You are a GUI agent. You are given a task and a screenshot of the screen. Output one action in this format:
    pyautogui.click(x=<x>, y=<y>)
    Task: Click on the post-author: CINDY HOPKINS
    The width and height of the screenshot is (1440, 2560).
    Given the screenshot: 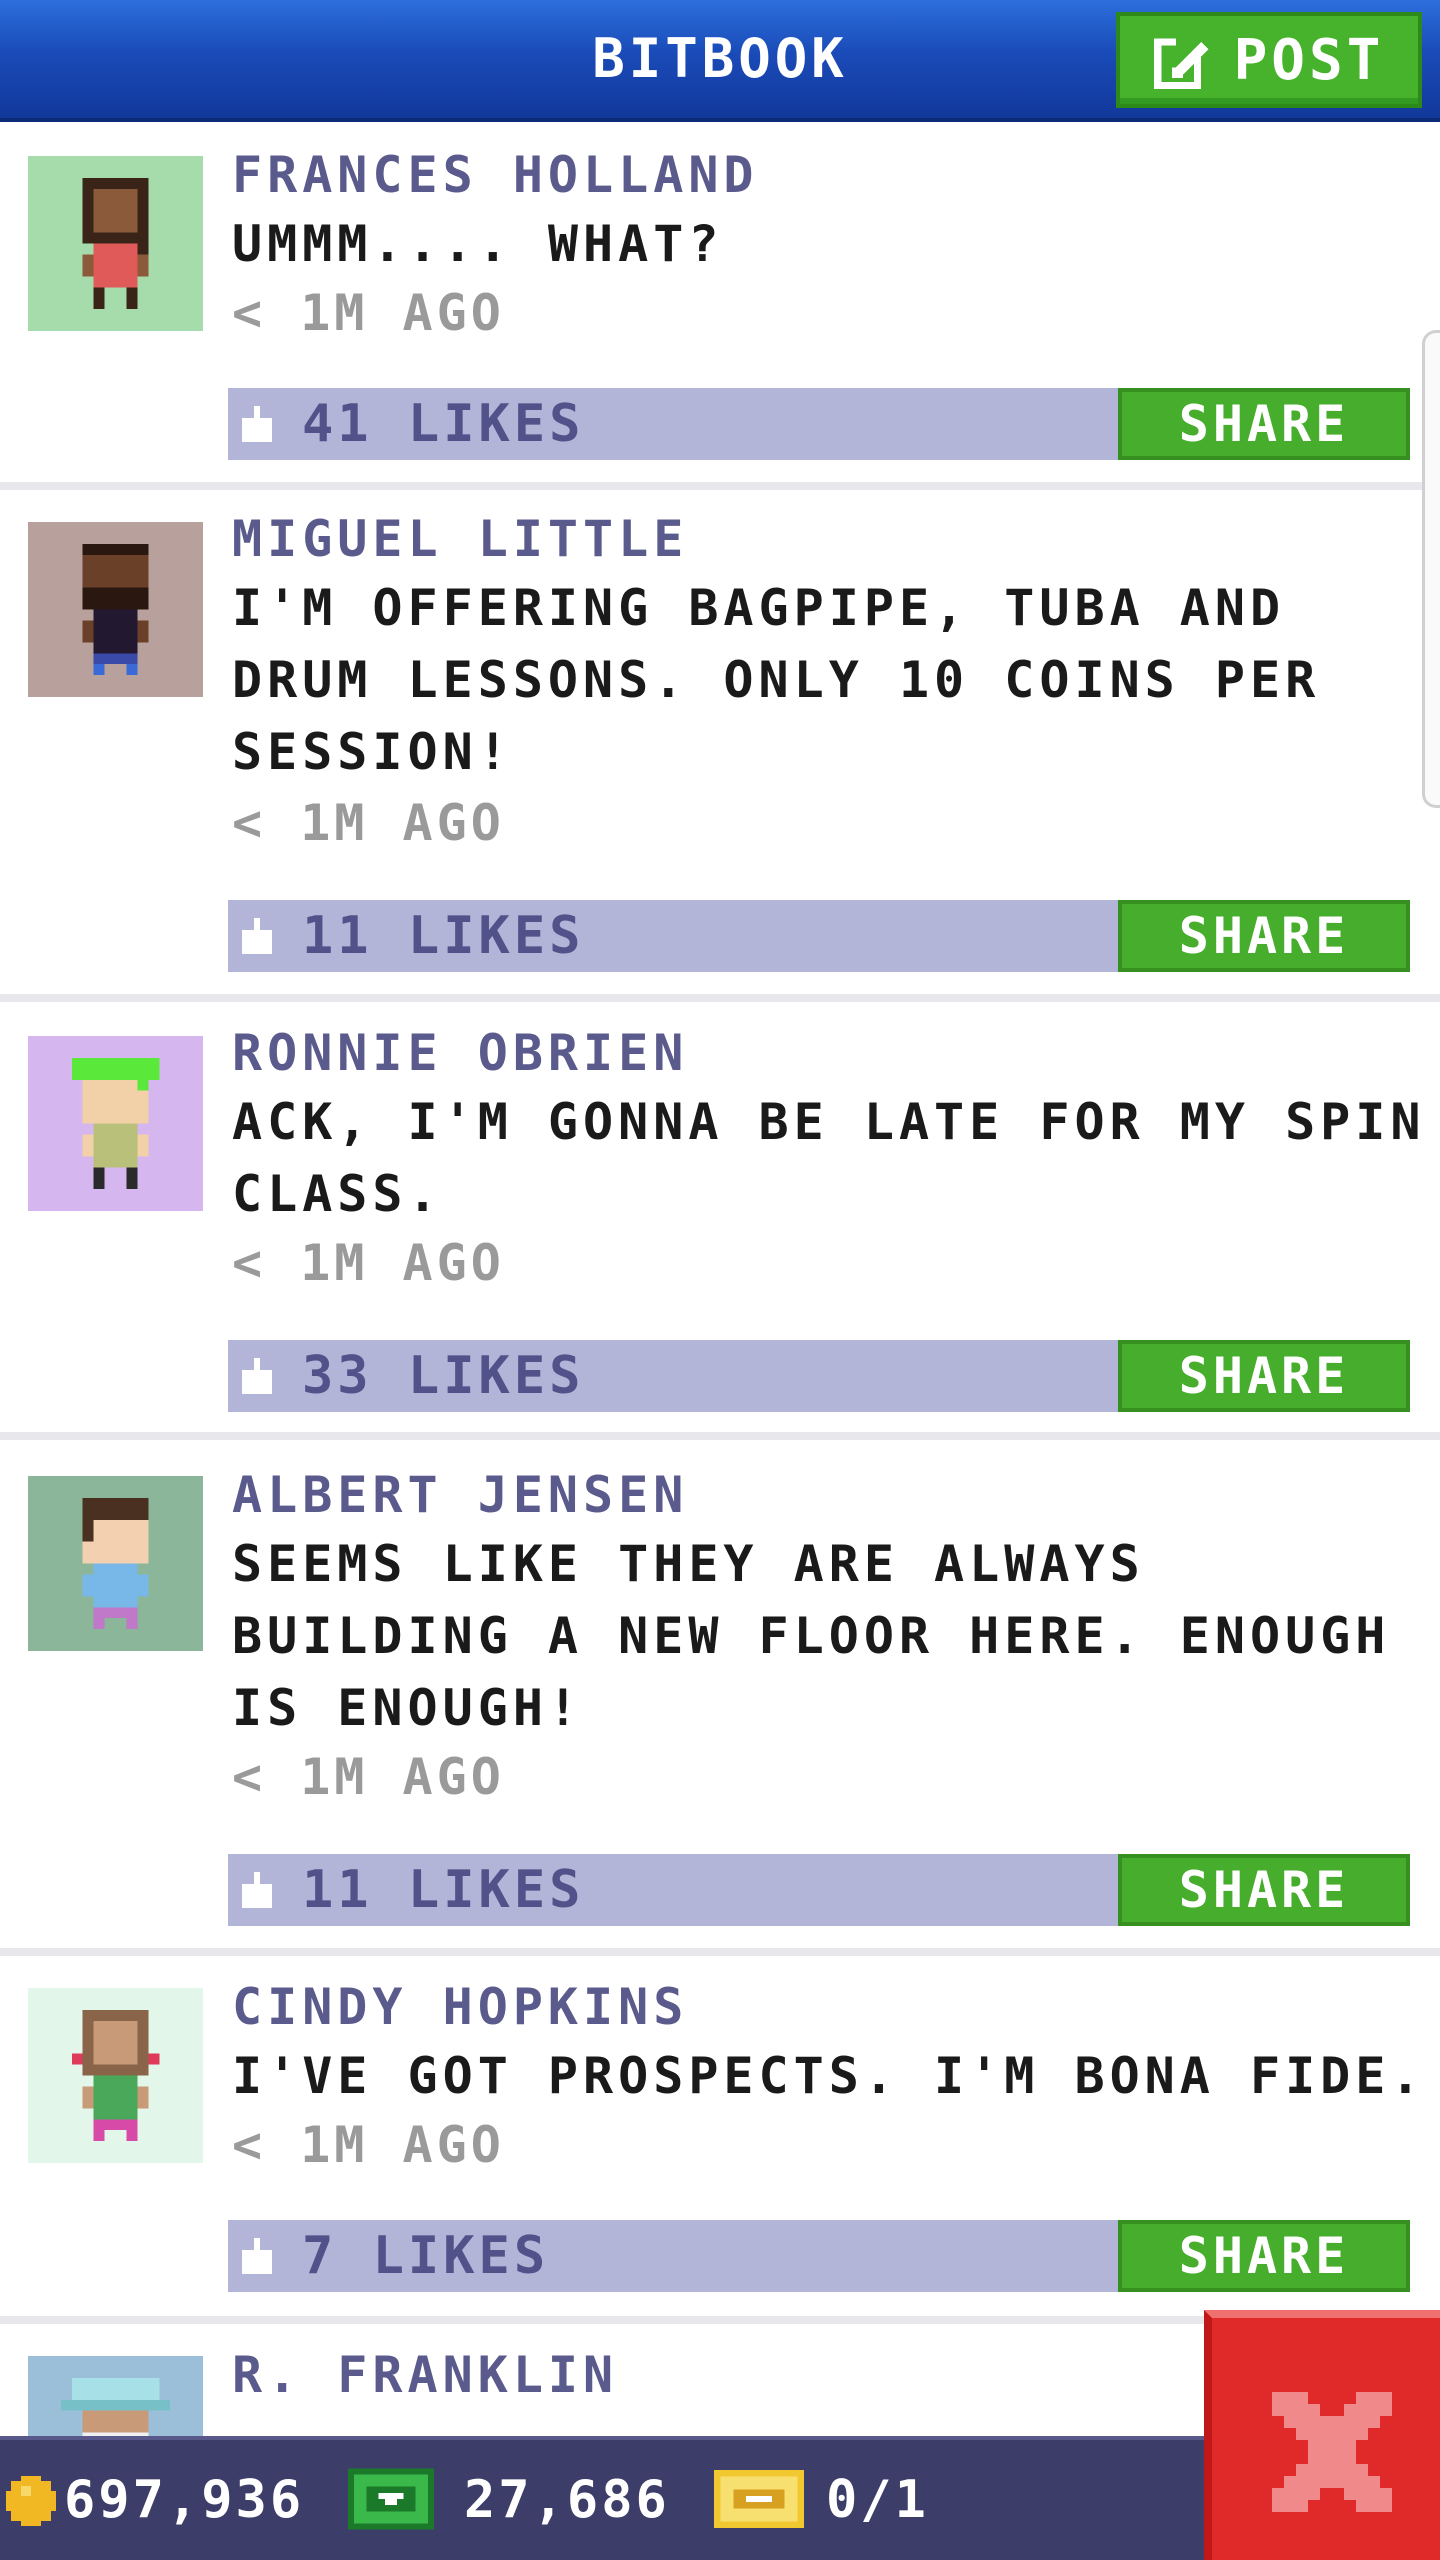 What is the action you would take?
    pyautogui.click(x=460, y=2007)
    